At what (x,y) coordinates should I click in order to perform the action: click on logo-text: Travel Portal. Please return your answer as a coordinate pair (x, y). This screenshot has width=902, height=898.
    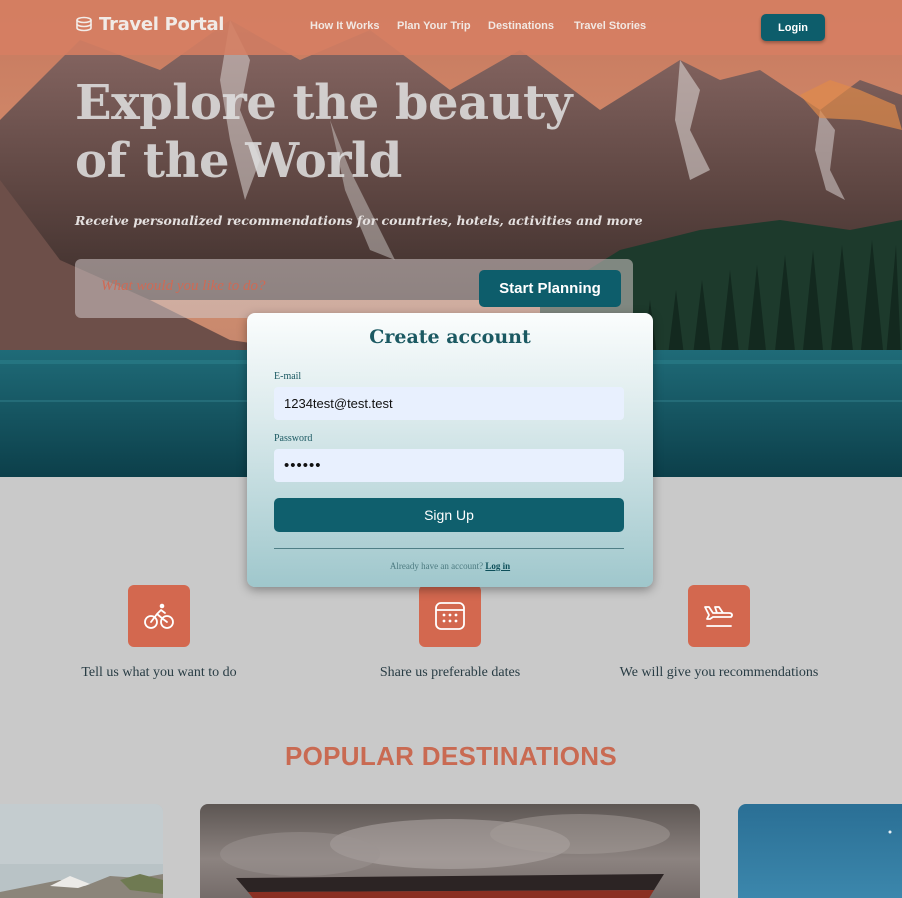
    Looking at the image, I should click on (162, 24).